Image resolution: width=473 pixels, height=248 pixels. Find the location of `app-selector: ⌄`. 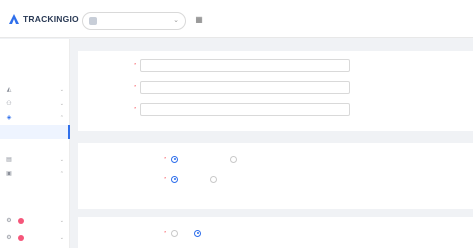

app-selector: ⌄ is located at coordinates (134, 21).